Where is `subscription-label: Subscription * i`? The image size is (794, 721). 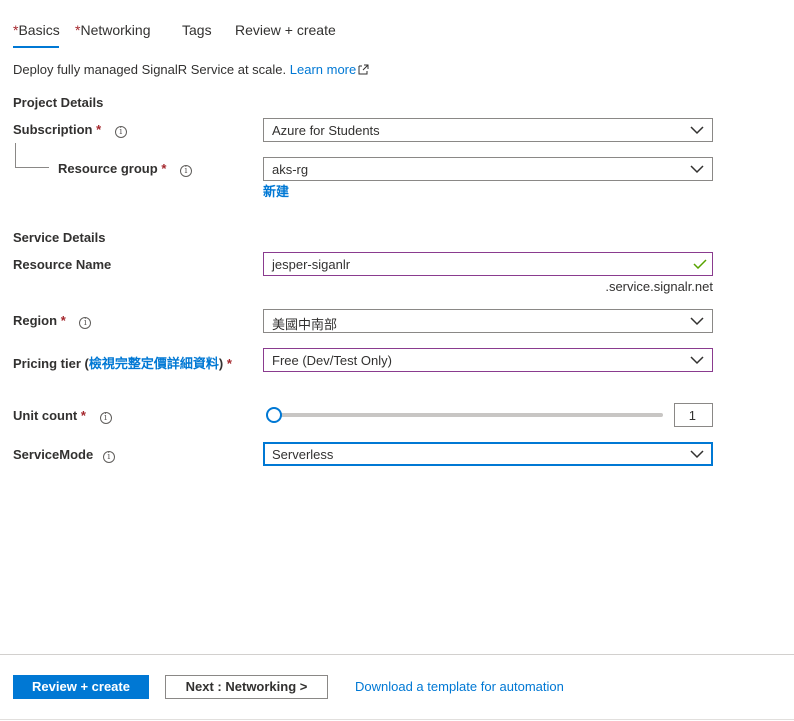 subscription-label: Subscription * i is located at coordinates (70, 130).